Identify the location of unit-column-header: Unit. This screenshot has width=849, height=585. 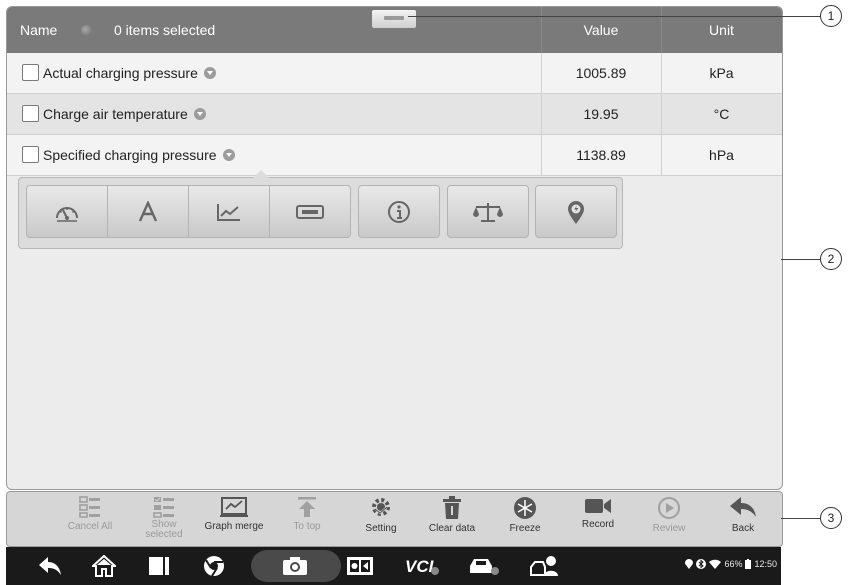
(721, 30).